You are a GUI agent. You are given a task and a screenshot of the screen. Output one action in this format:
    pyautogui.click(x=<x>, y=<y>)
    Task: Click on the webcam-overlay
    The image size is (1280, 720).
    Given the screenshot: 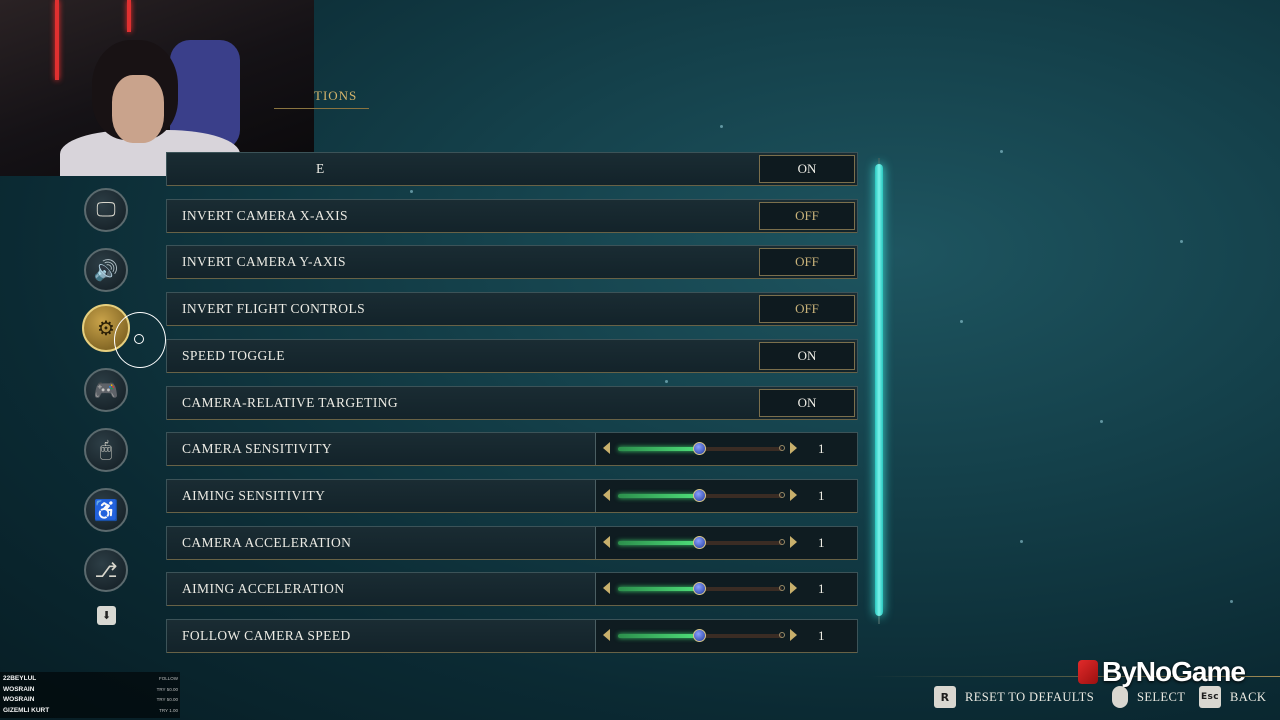 What is the action you would take?
    pyautogui.click(x=157, y=88)
    